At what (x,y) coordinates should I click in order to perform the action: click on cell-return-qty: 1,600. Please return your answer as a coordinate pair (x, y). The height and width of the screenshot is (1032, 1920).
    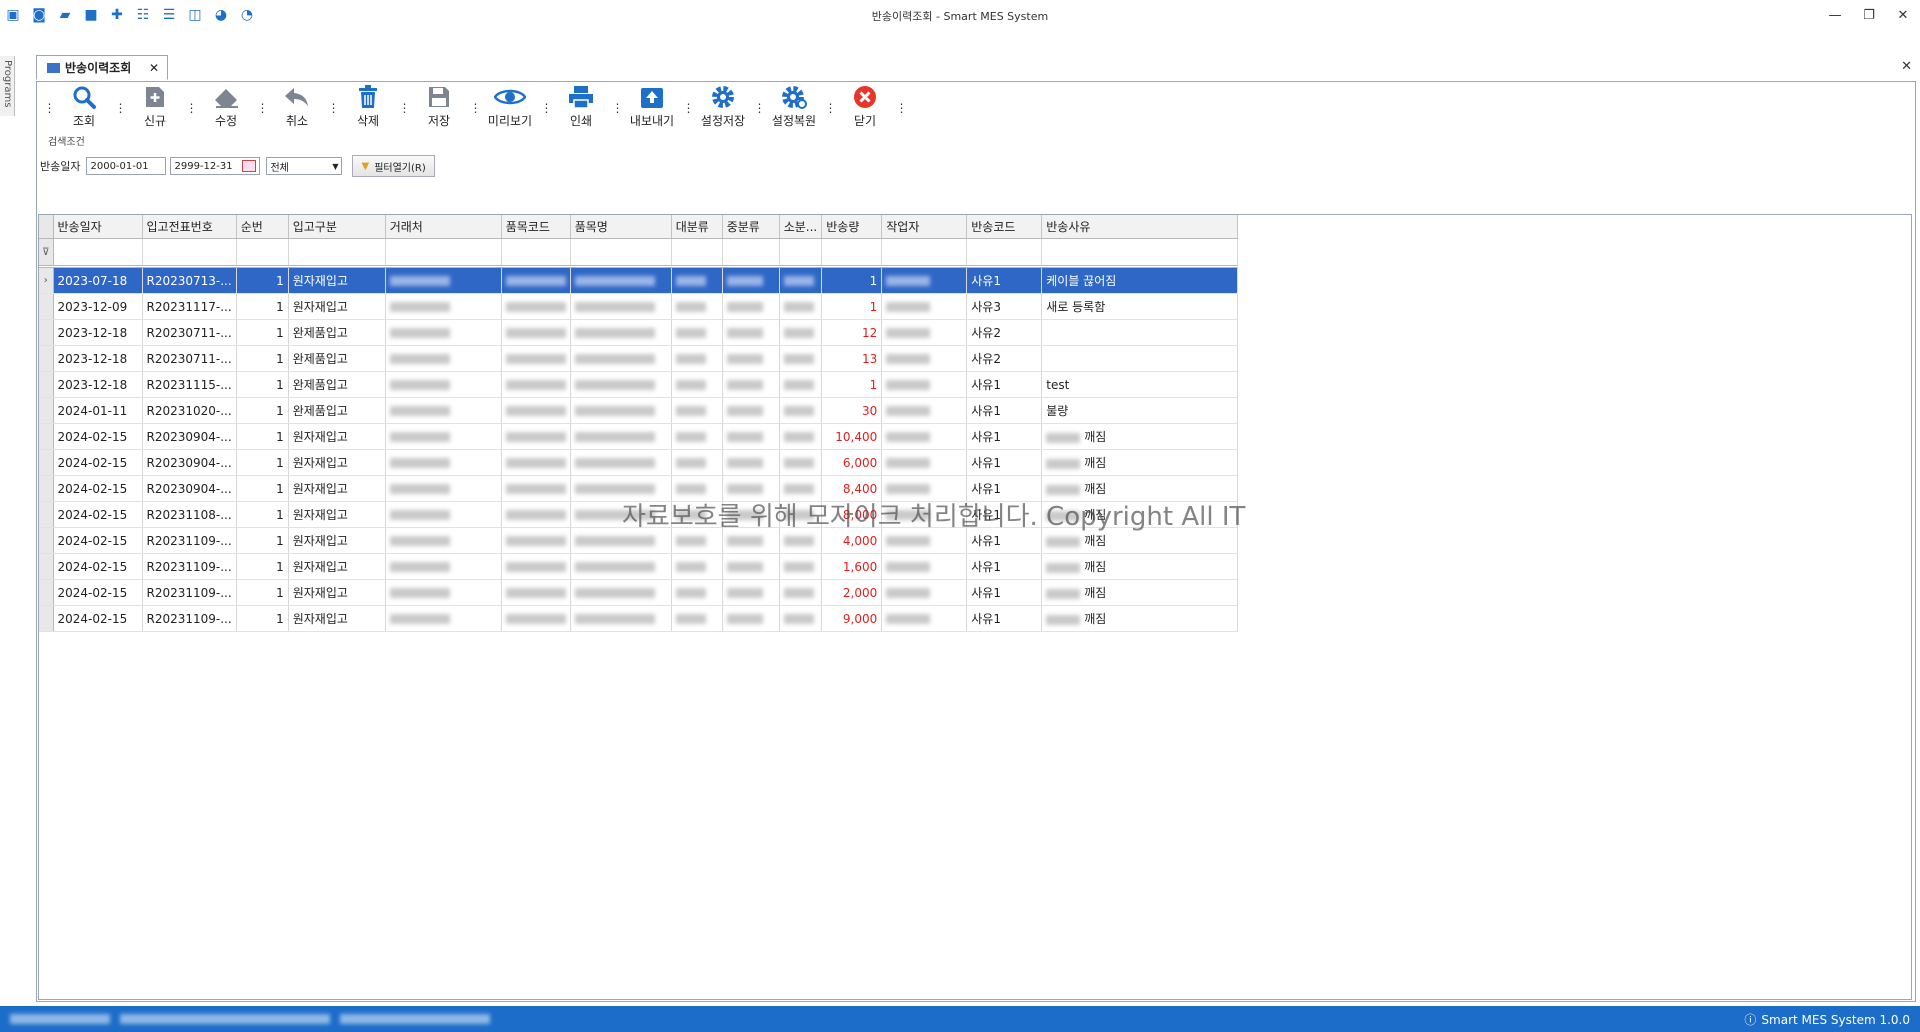
    Looking at the image, I should click on (852, 566).